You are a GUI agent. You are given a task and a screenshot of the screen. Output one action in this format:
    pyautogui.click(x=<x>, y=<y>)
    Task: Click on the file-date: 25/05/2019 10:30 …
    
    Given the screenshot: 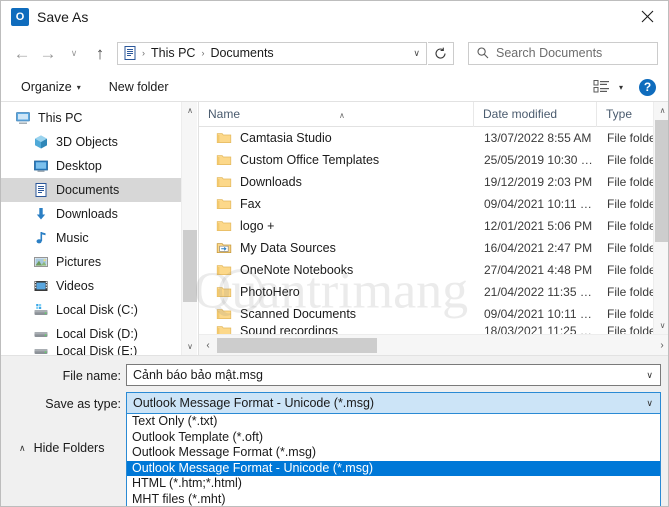 What is the action you would take?
    pyautogui.click(x=538, y=160)
    